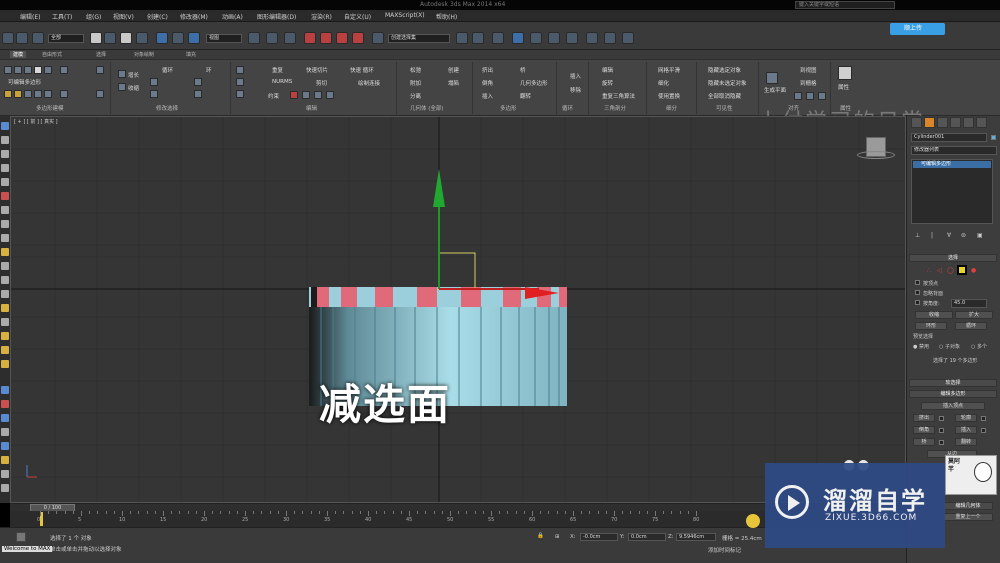 This screenshot has width=1000, height=563. What do you see at coordinates (973, 270) in the screenshot?
I see `element-subobj-icon: ●` at bounding box center [973, 270].